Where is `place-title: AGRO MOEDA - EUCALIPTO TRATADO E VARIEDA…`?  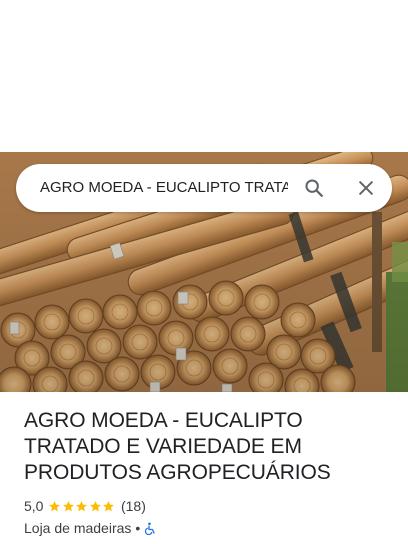
place-title: AGRO MOEDA - EUCALIPTO TRATADO E VARIEDA… is located at coordinates (177, 446).